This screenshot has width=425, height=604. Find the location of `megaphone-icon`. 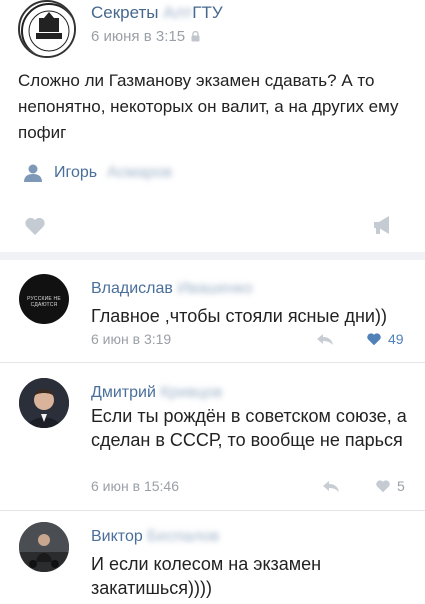

megaphone-icon is located at coordinates (383, 225).